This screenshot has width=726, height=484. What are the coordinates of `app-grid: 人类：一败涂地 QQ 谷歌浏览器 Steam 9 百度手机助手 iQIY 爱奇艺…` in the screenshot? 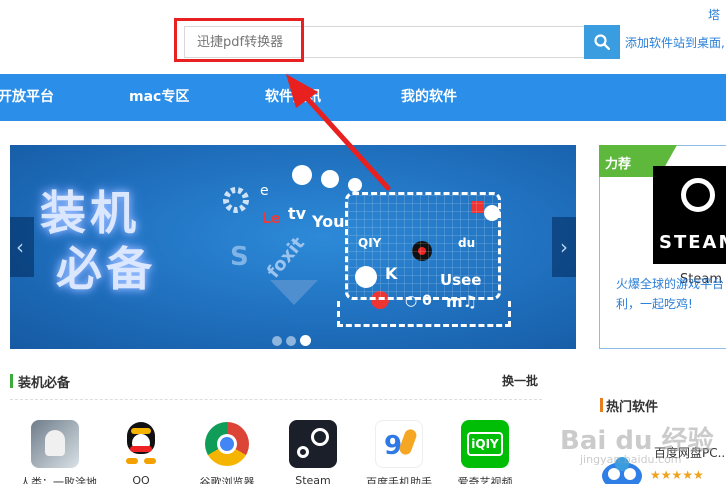 It's located at (290, 452).